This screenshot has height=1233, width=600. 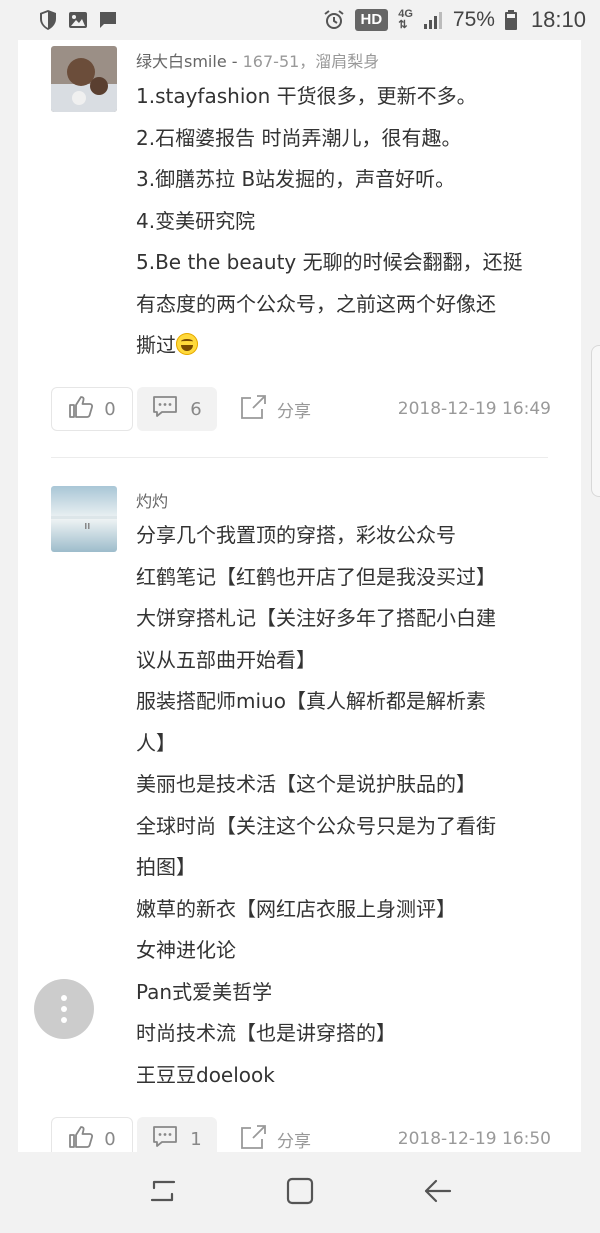 What do you see at coordinates (433, 20) in the screenshot?
I see `signal-icon` at bounding box center [433, 20].